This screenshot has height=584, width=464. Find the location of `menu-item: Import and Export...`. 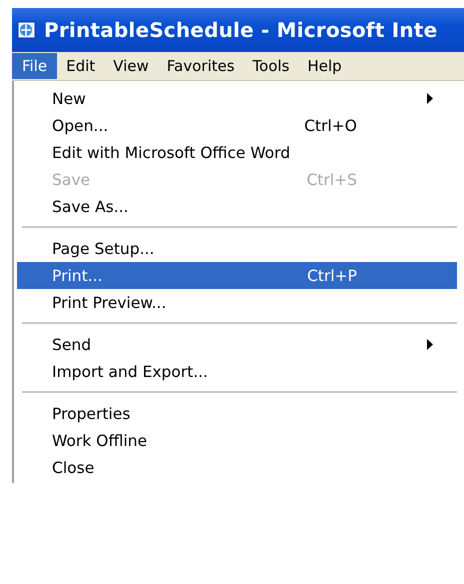

menu-item: Import and Export... is located at coordinates (237, 371).